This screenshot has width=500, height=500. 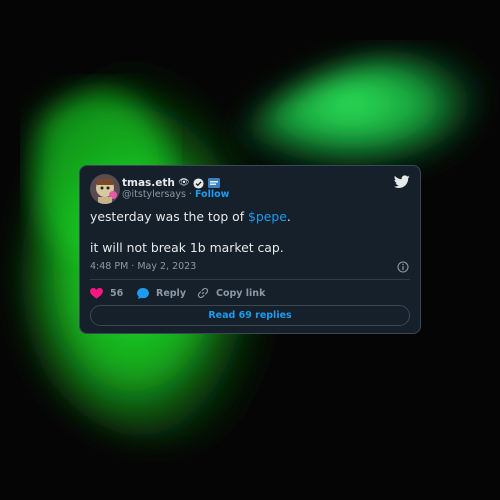 I want to click on reply-button: Reply, so click(x=167, y=293).